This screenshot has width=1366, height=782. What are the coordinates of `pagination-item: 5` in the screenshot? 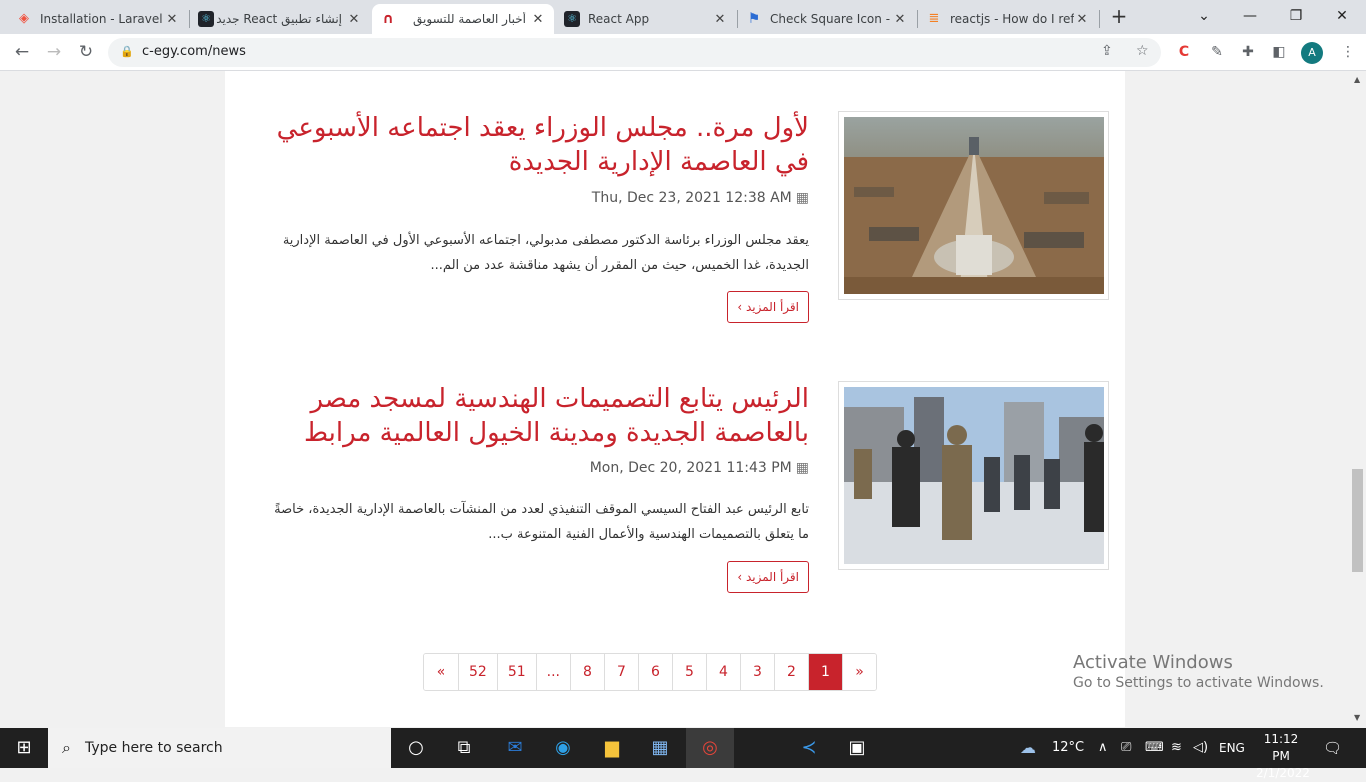 It's located at (689, 672).